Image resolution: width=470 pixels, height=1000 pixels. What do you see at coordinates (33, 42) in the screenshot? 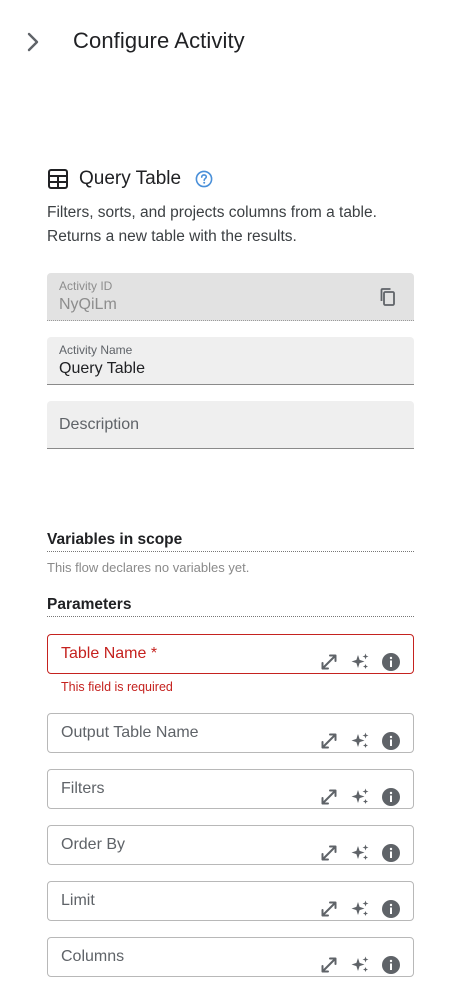
I see `chevron-right-icon` at bounding box center [33, 42].